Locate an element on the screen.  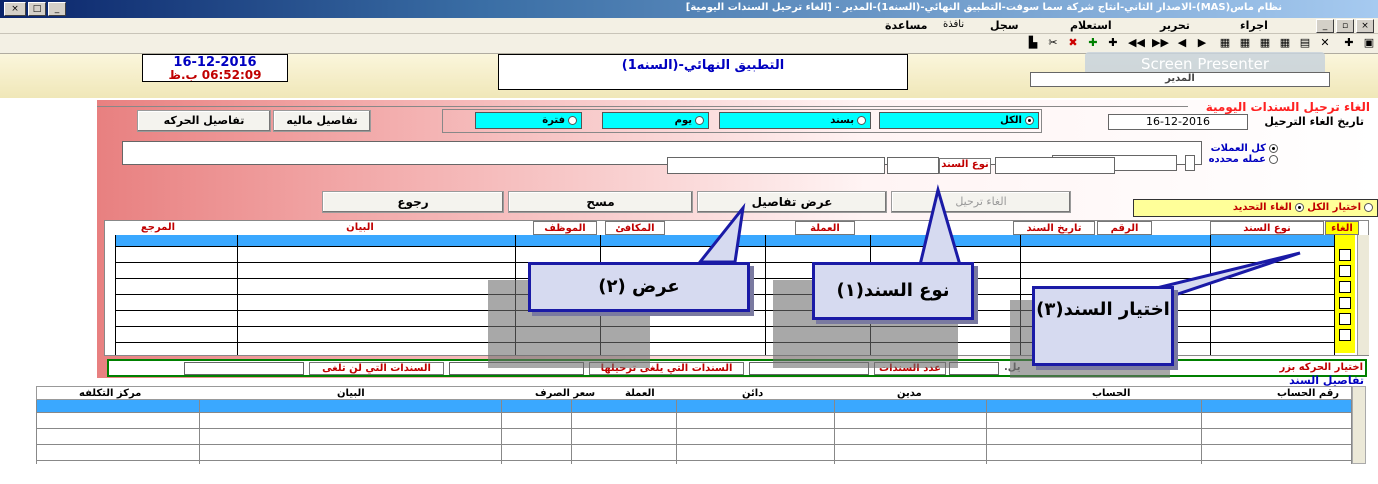
callout2-pointer is located at coordinates (721, 233).